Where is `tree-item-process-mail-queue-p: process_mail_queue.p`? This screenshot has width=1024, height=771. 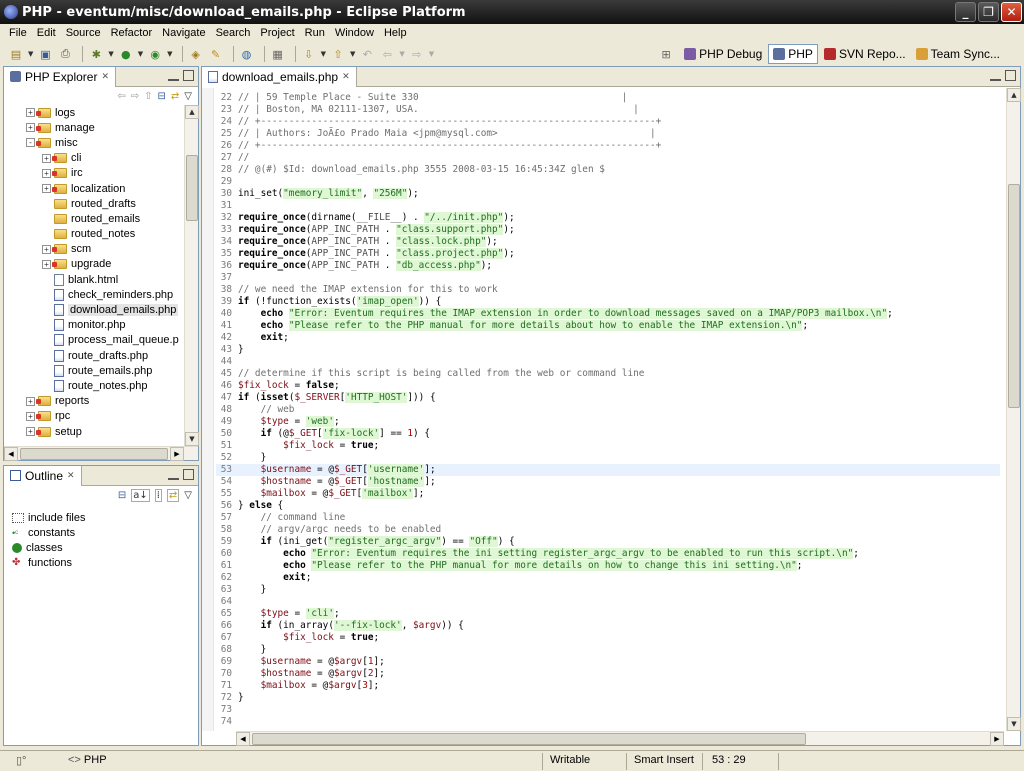 tree-item-process-mail-queue-p: process_mail_queue.p is located at coordinates (94, 340).